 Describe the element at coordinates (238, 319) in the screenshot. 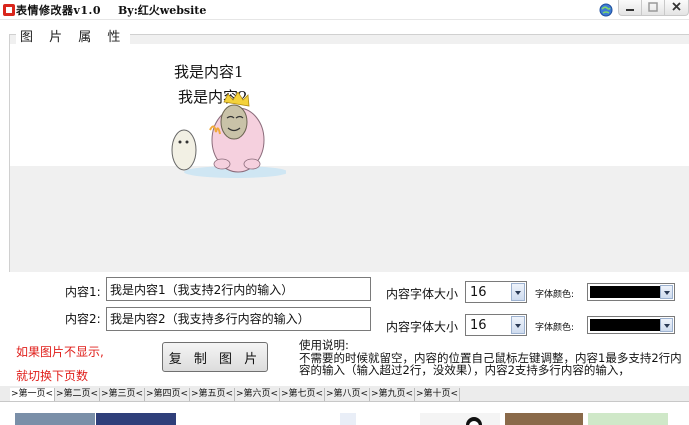

I see `content2-input: 我是内容2（我支持多行内容的输入）` at that location.